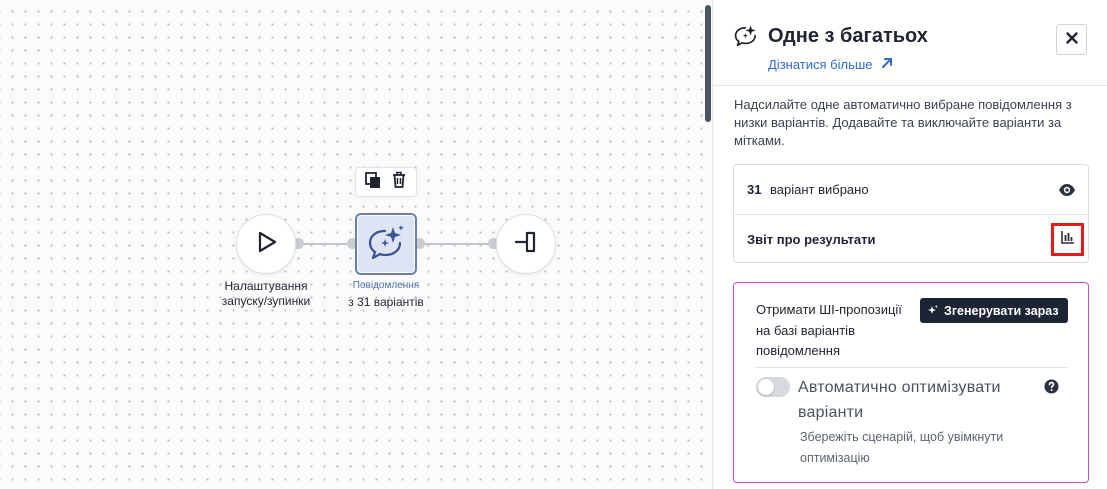 This screenshot has height=489, width=1107. What do you see at coordinates (386, 302) in the screenshot?
I see `message-node-label: з 31 варіантів` at bounding box center [386, 302].